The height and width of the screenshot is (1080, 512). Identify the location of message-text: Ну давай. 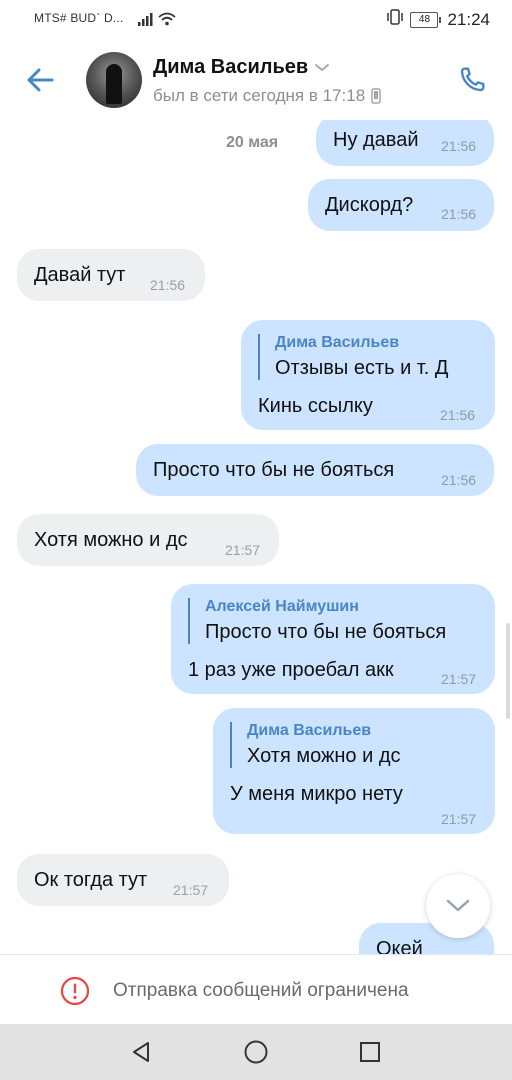
(376, 140).